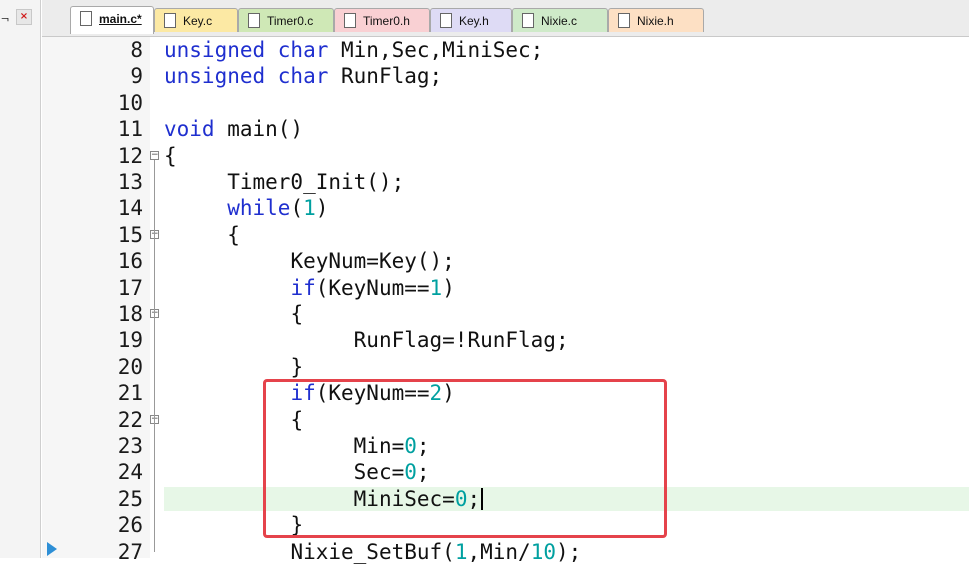 This screenshot has width=969, height=565. I want to click on tab-key-h: Key.h, so click(471, 20).